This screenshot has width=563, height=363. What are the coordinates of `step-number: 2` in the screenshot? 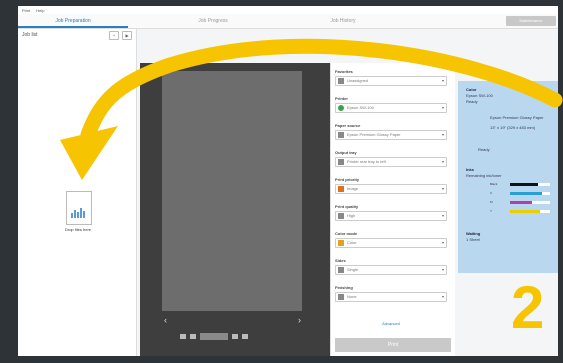 It's located at (528, 307).